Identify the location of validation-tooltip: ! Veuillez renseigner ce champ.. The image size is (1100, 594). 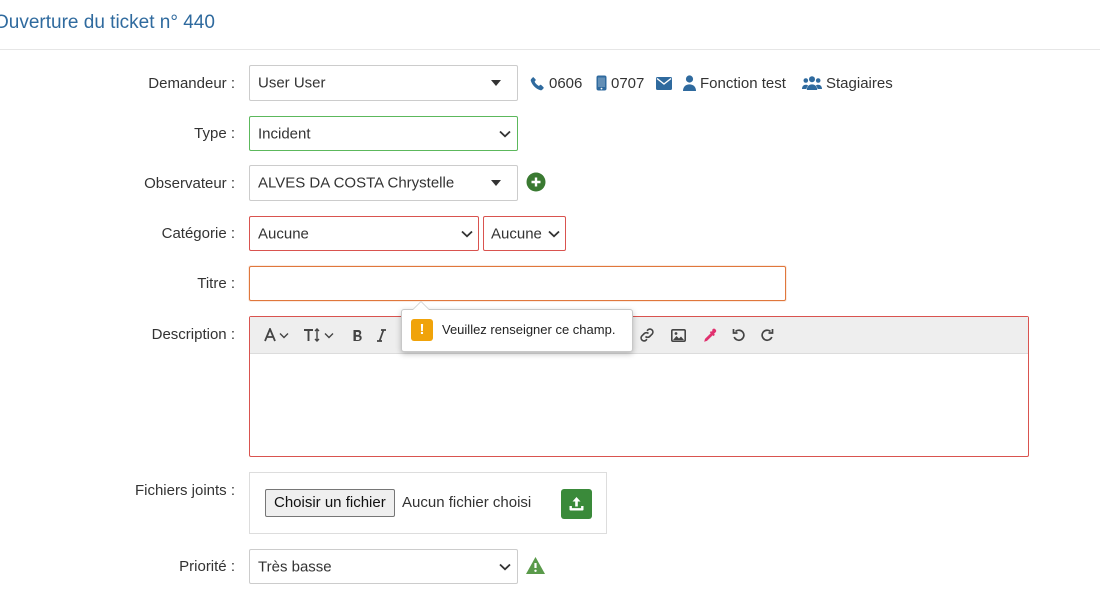
(517, 326).